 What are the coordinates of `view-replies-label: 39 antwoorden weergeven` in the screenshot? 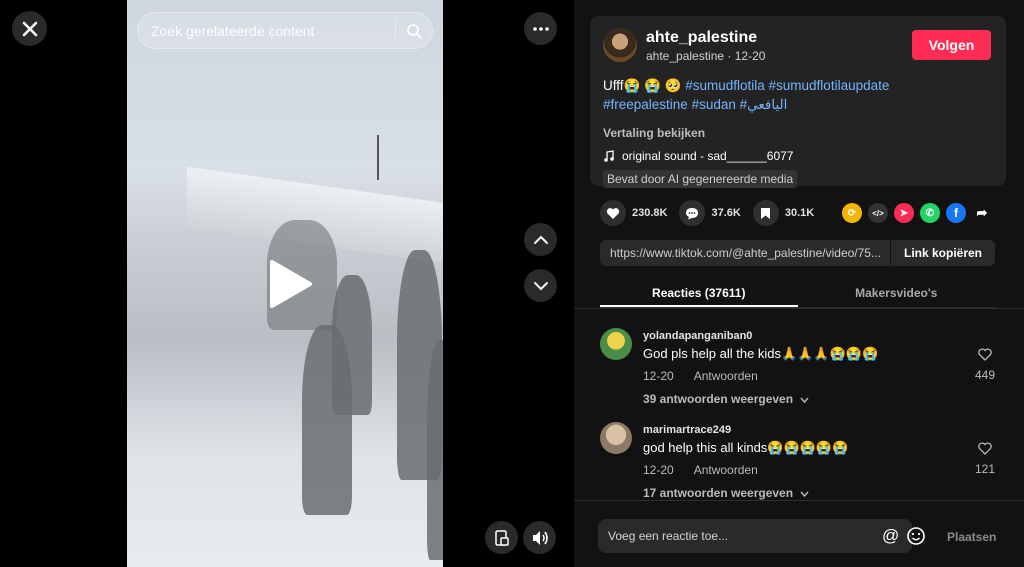 It's located at (718, 399).